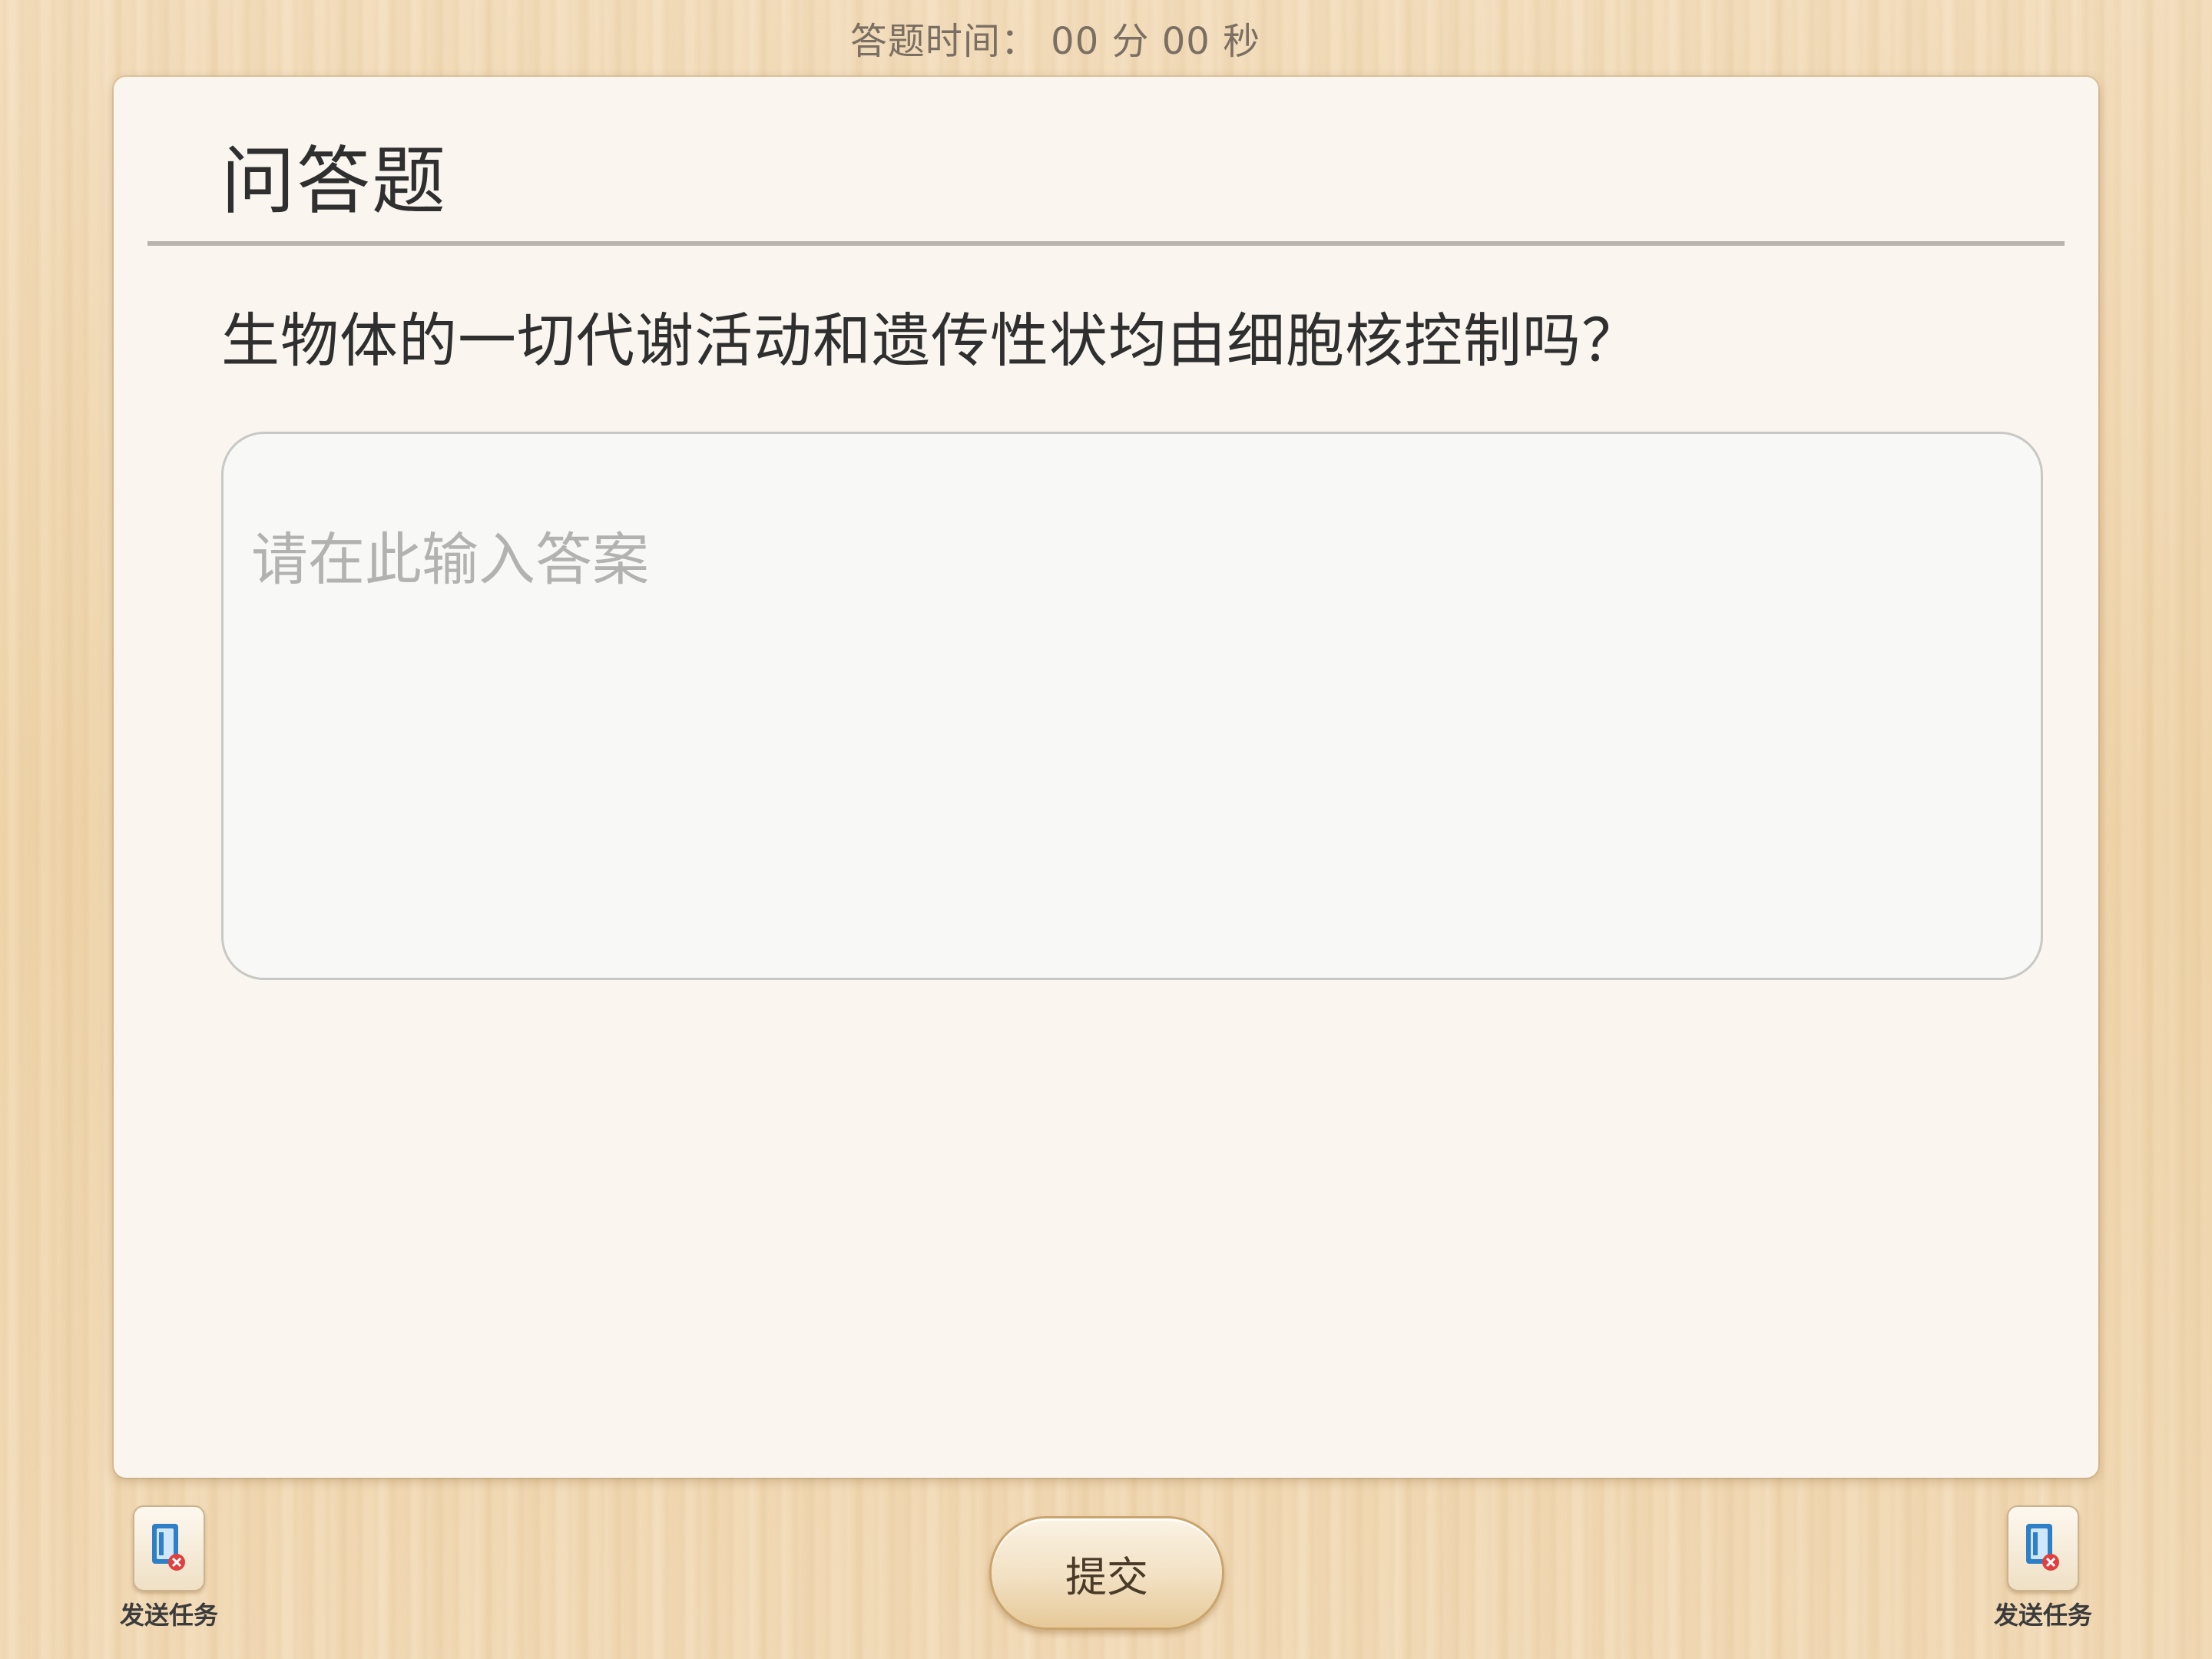  I want to click on question-text: 生物体的一切代谢活动和遗传性状均由细胞核控制吗？, so click(931, 341).